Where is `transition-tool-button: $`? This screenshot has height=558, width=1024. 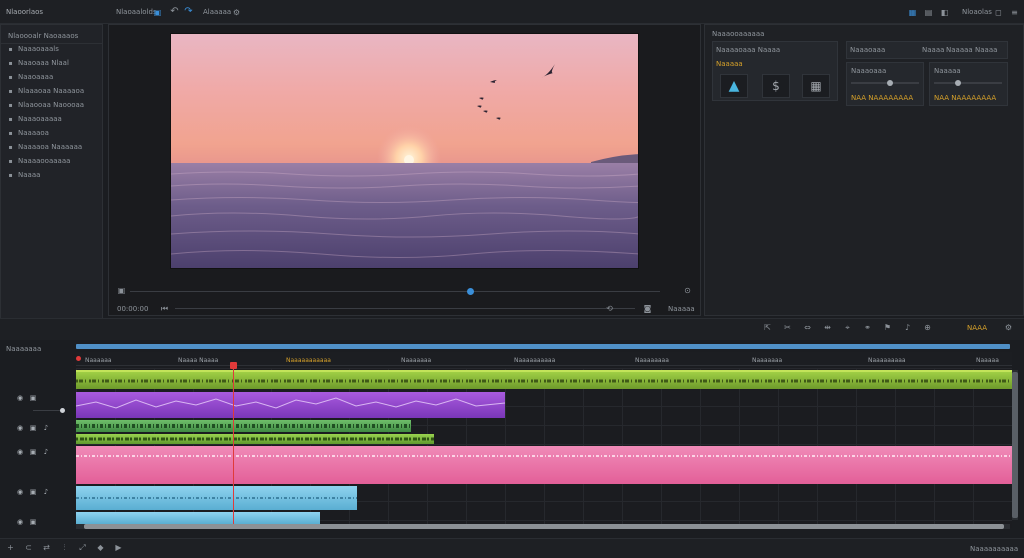
transition-tool-button: $ is located at coordinates (776, 86).